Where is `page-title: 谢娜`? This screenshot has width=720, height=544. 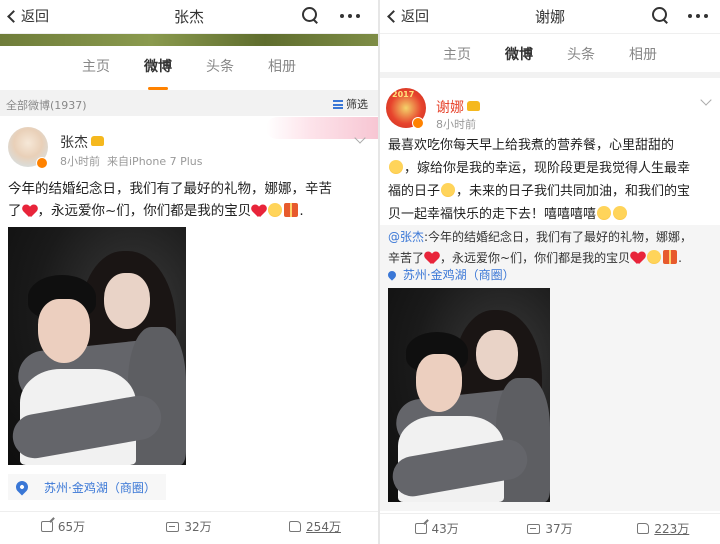 page-title: 谢娜 is located at coordinates (549, 17).